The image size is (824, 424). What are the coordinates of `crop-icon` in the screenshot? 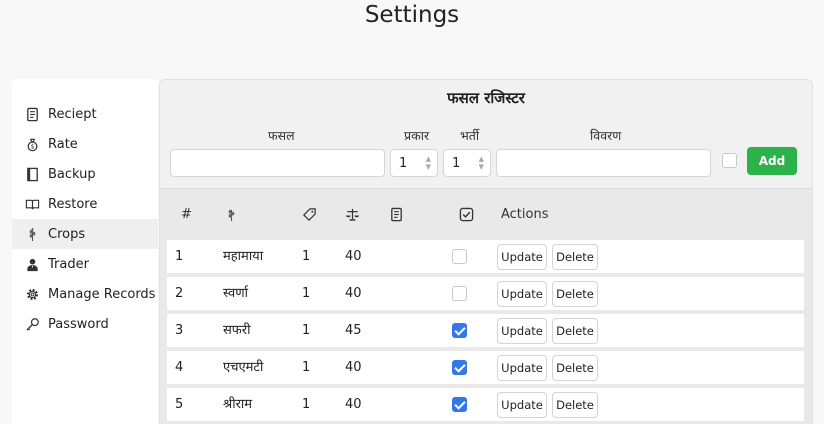 It's located at (32, 234).